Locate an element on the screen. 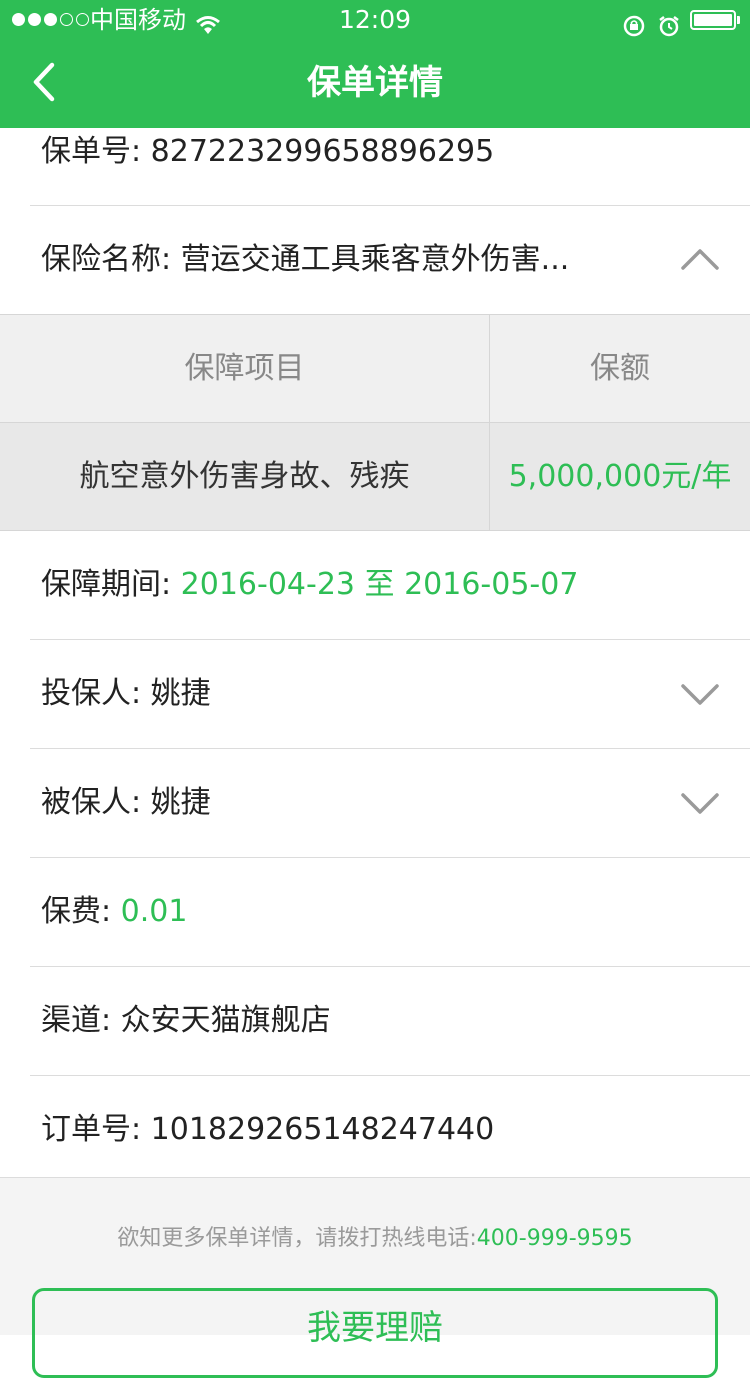 This screenshot has width=750, height=1378. footer: 欲知更多保单详情，请拨打热线电话:400-999-9595 我要理赔 is located at coordinates (375, 1277).